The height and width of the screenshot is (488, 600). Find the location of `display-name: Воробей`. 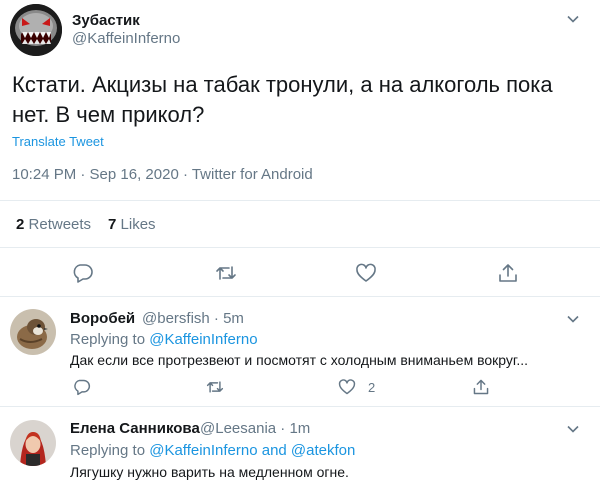

display-name: Воробей is located at coordinates (102, 318).